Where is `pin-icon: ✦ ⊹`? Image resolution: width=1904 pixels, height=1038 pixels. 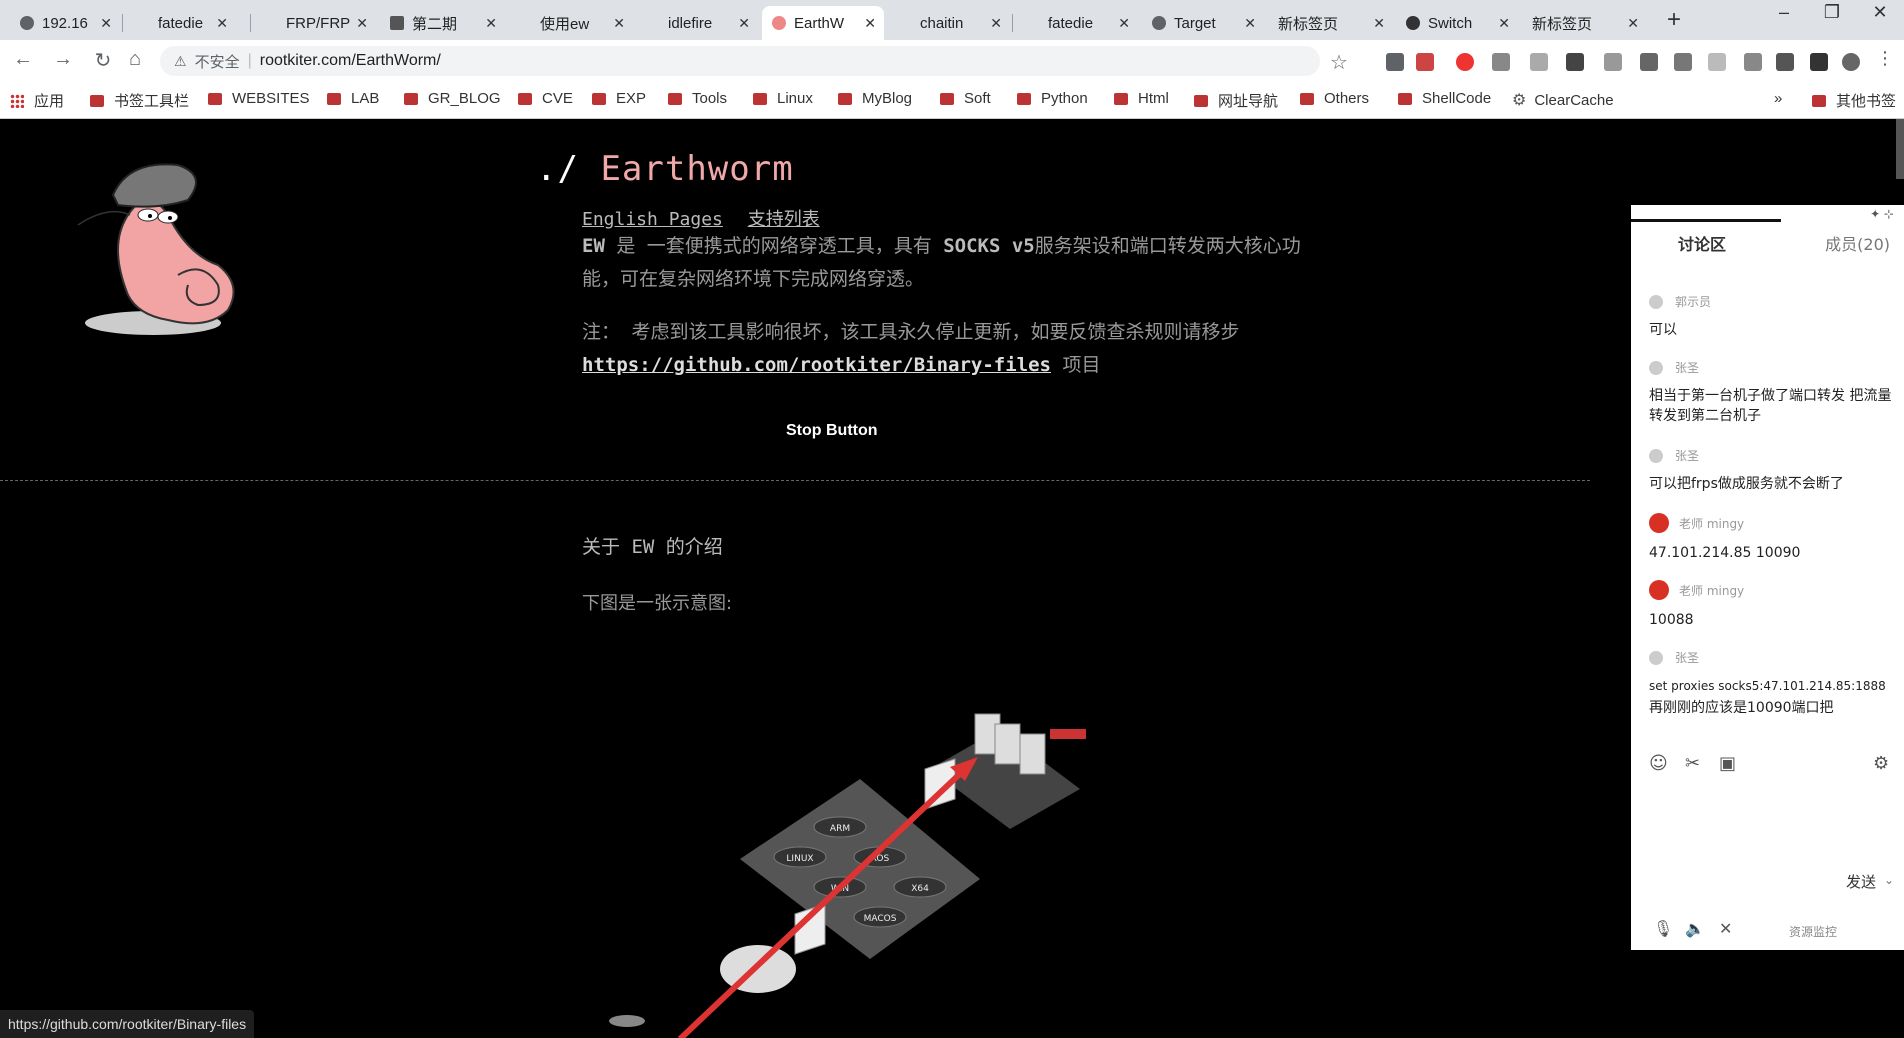
pin-icon: ✦ ⊹ is located at coordinates (1882, 214).